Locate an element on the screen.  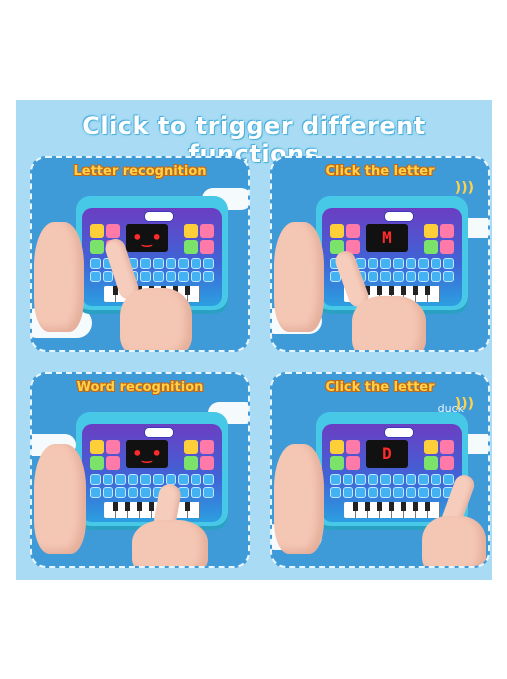
led-screen: D is located at coordinates (387, 454).